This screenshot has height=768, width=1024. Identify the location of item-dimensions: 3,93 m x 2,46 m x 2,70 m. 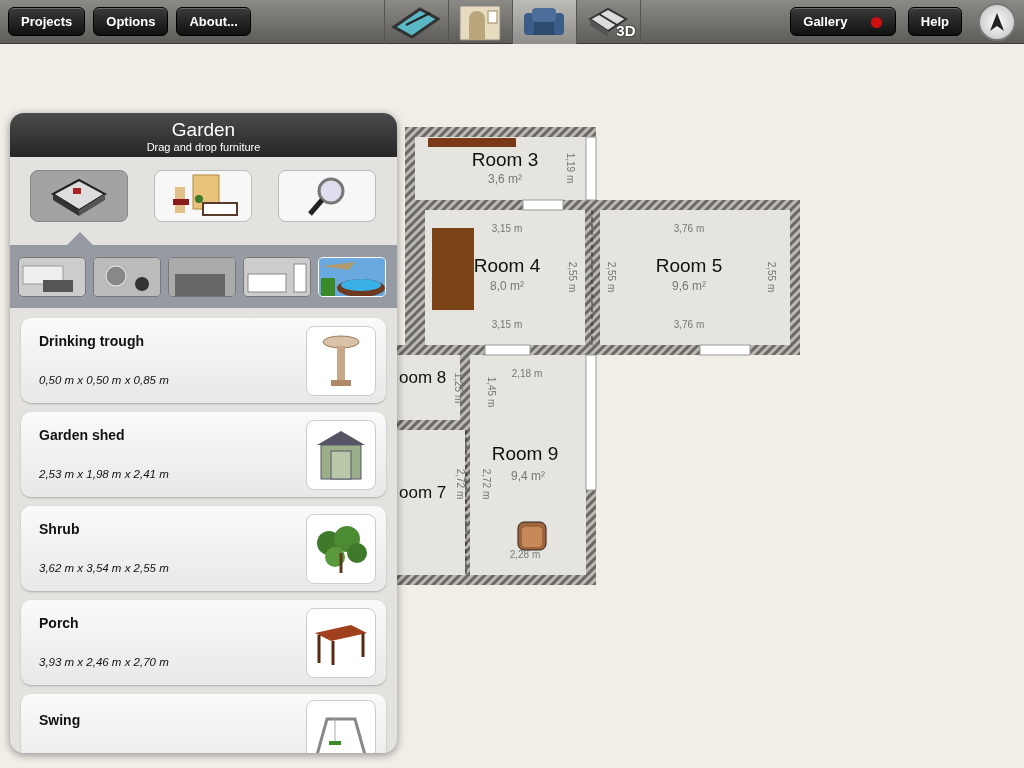
(104, 663).